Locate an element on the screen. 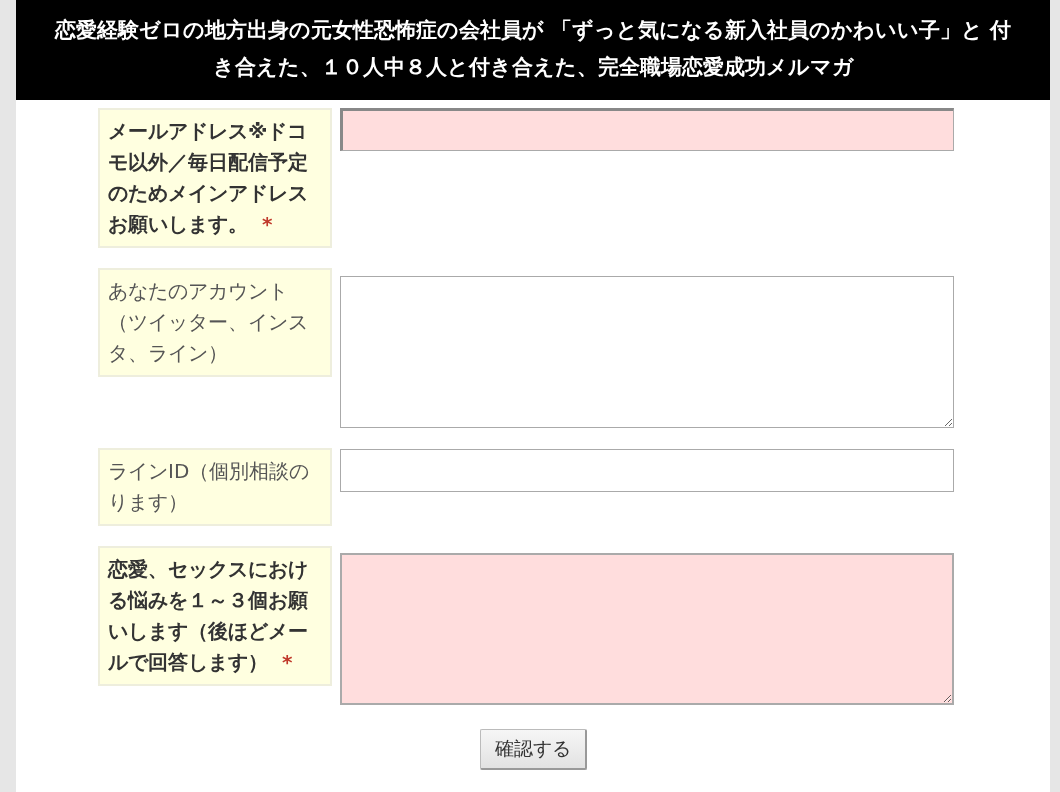 The width and height of the screenshot is (1060, 792). field-label: メールアドレス※ドコモ以外／毎日配信予定のためメインアドレスお願いします。 * is located at coordinates (215, 178).